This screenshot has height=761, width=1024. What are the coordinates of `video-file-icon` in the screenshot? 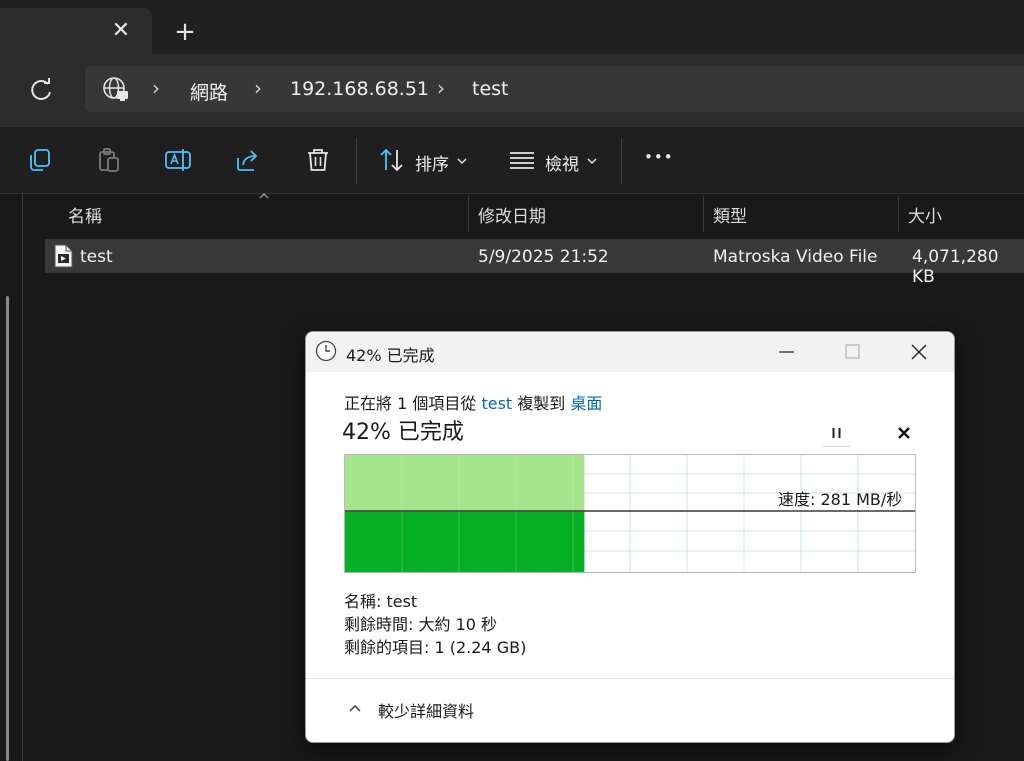 It's located at (63, 256).